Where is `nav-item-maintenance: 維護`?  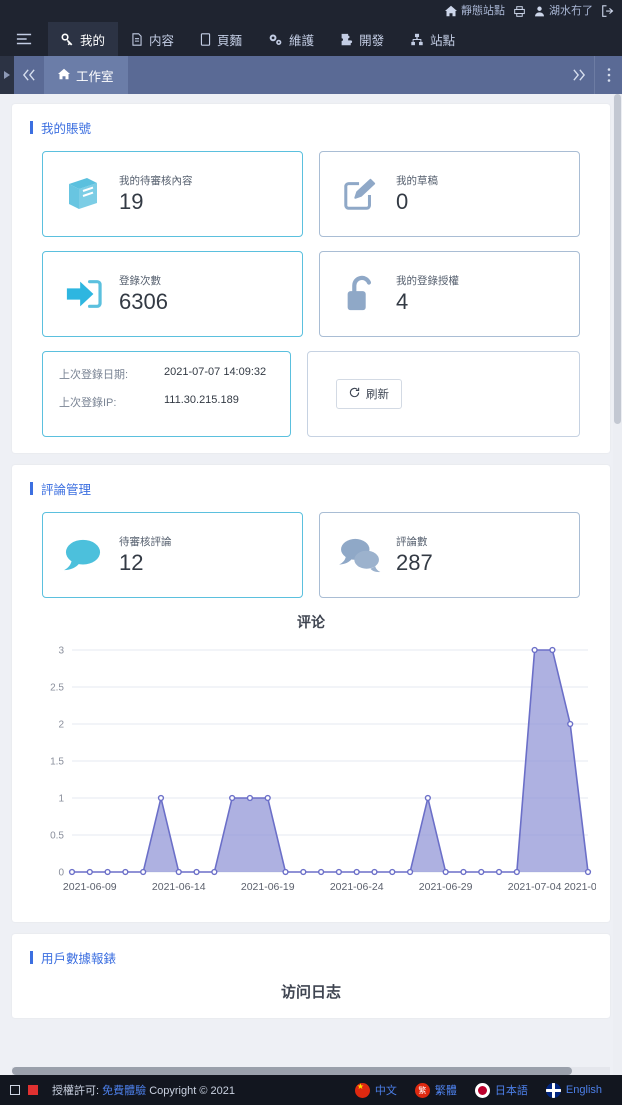 nav-item-maintenance: 維護 is located at coordinates (291, 39).